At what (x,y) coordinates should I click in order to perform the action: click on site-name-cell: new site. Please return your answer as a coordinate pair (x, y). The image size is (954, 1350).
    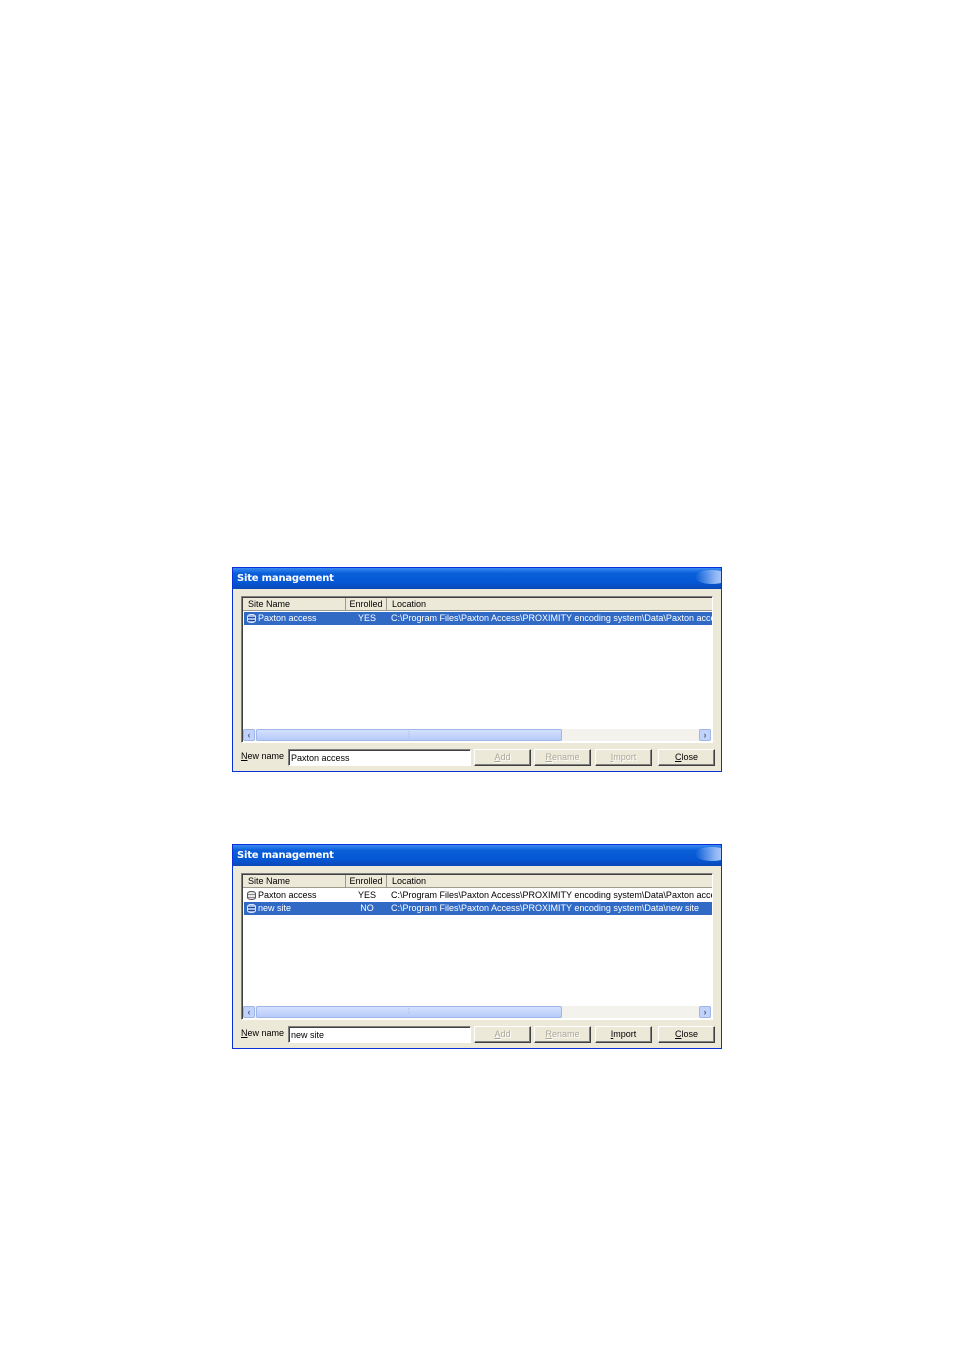
    Looking at the image, I should click on (275, 908).